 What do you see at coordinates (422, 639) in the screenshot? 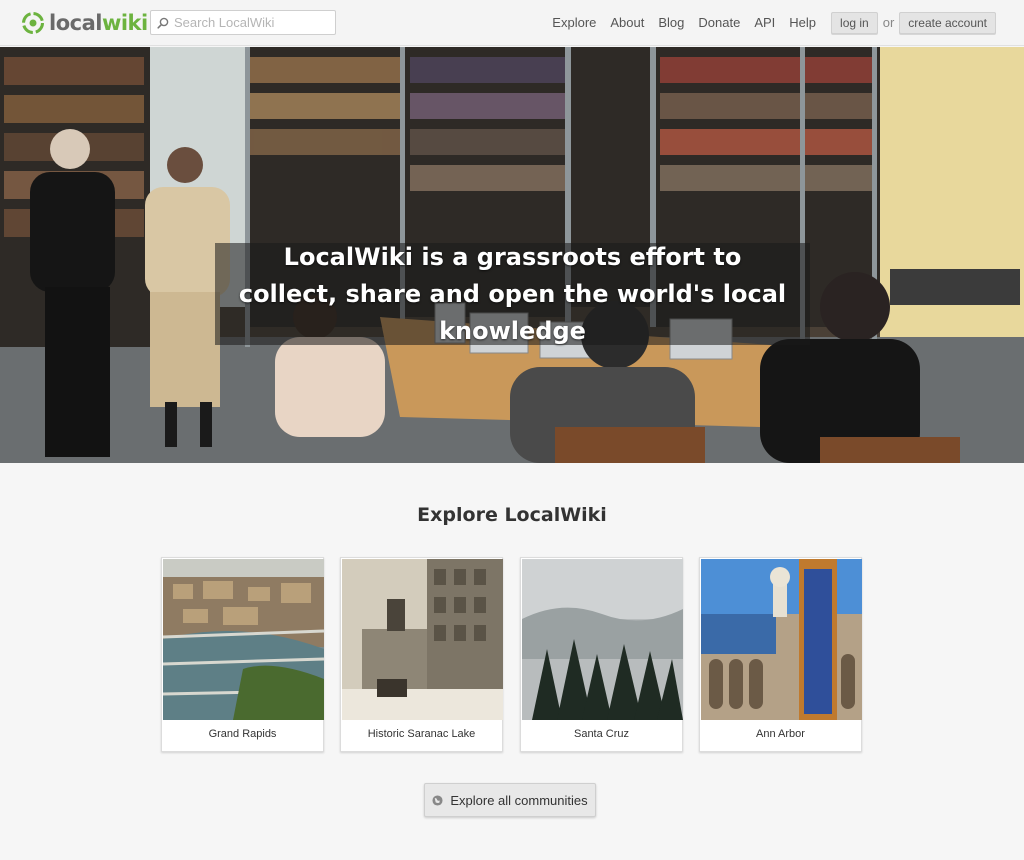
I see `community-thumbnail-historic-saranac-lake` at bounding box center [422, 639].